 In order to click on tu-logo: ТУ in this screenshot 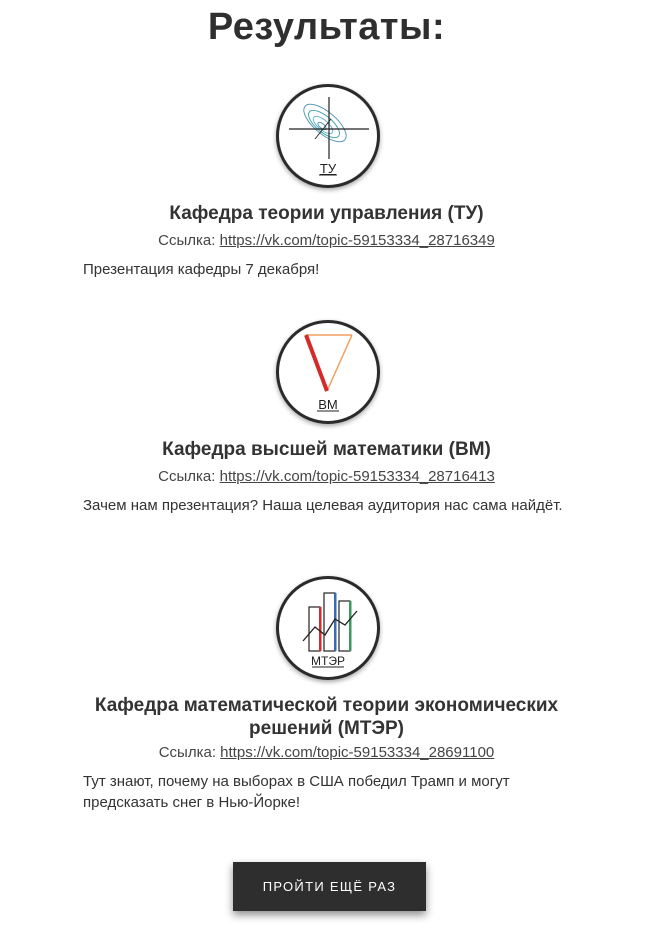, I will do `click(328, 136)`.